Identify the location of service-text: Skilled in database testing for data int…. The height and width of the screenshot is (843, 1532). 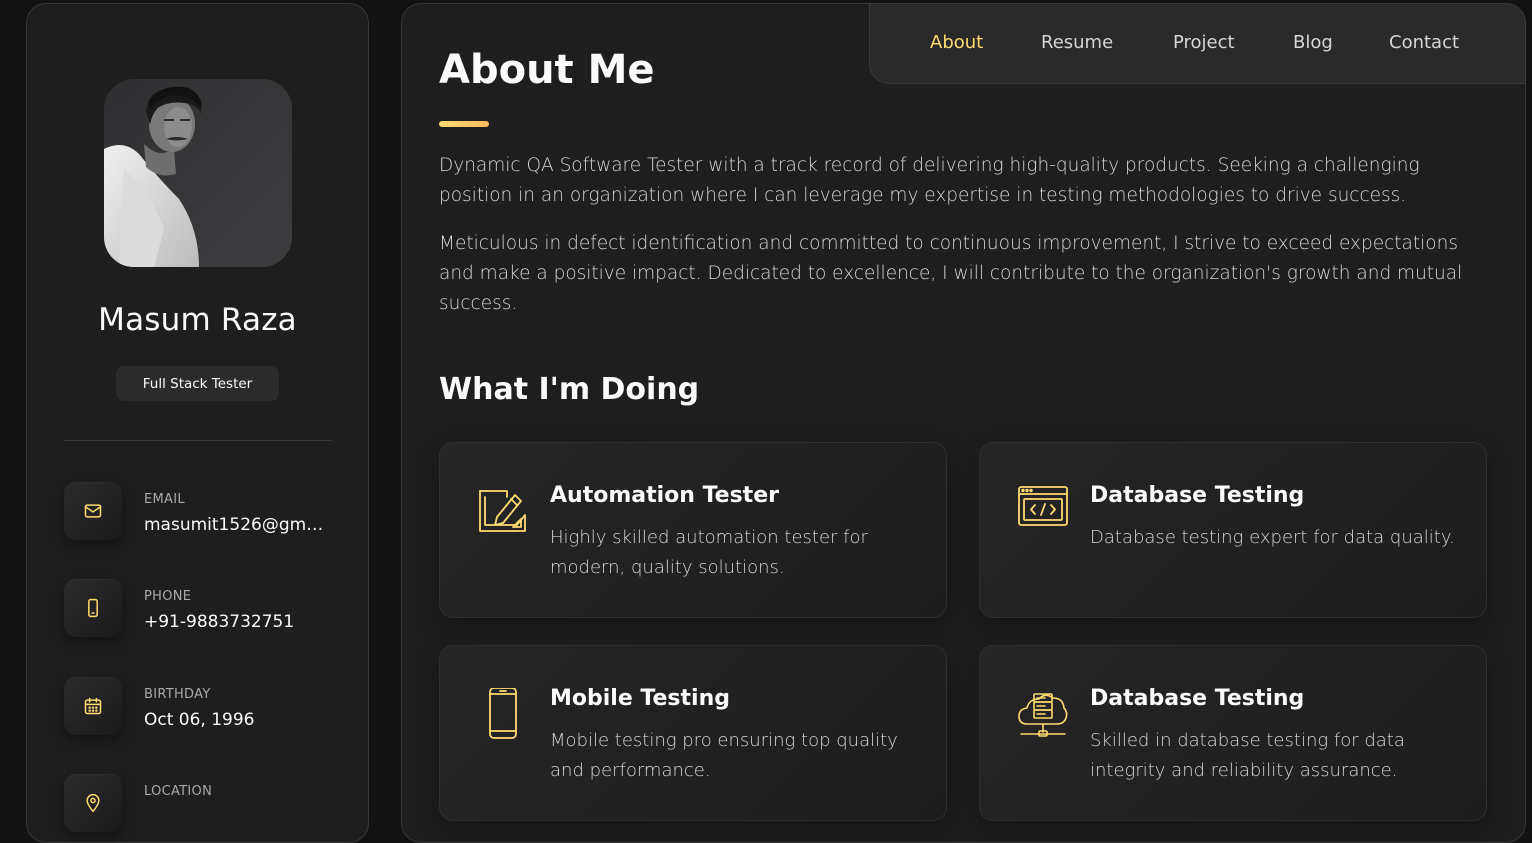
(1247, 755).